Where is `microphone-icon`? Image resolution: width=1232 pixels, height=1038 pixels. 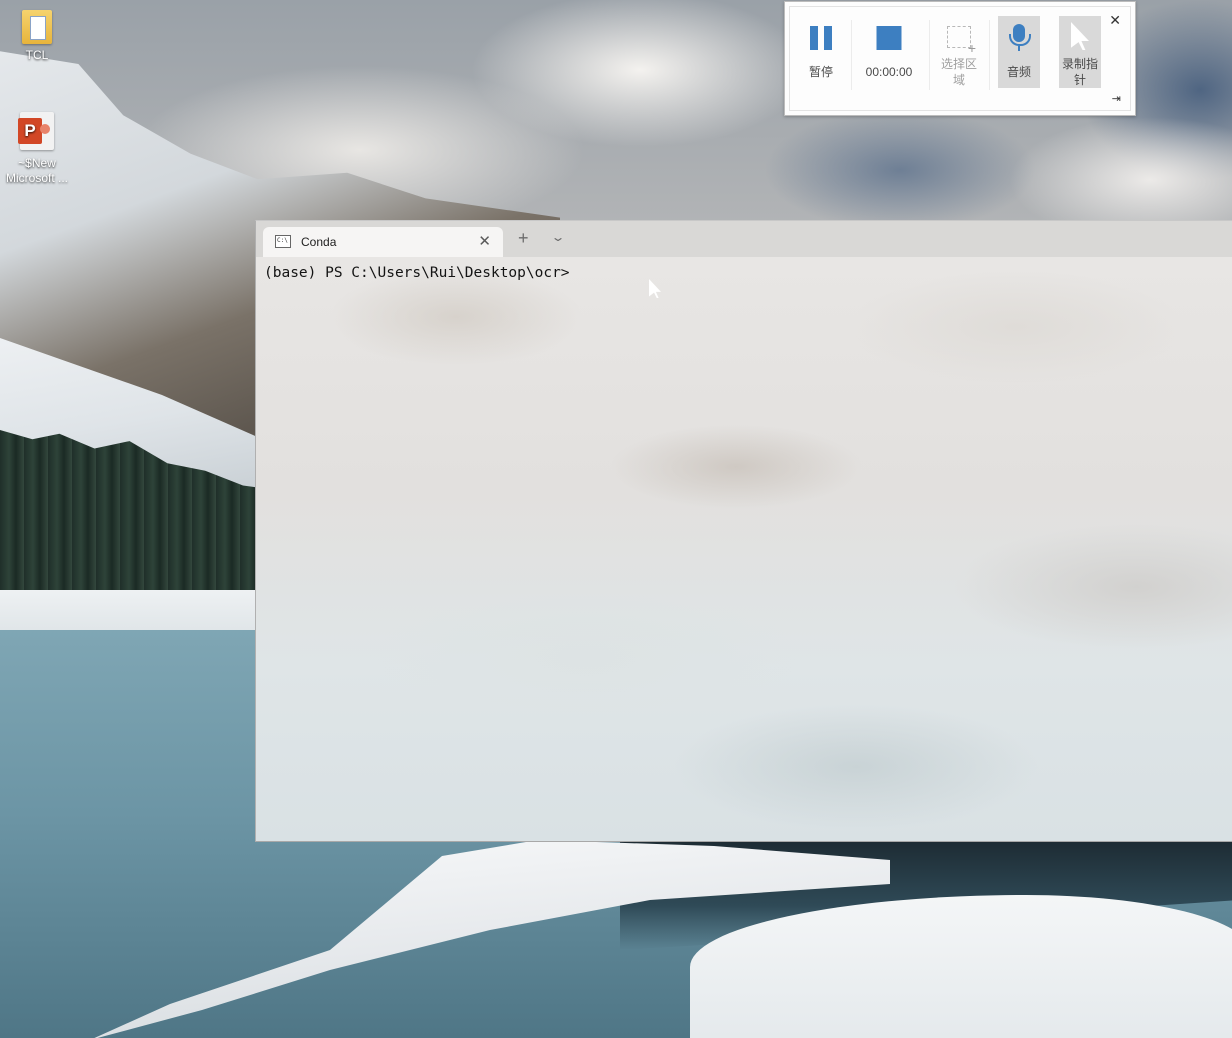
microphone-icon is located at coordinates (1020, 35).